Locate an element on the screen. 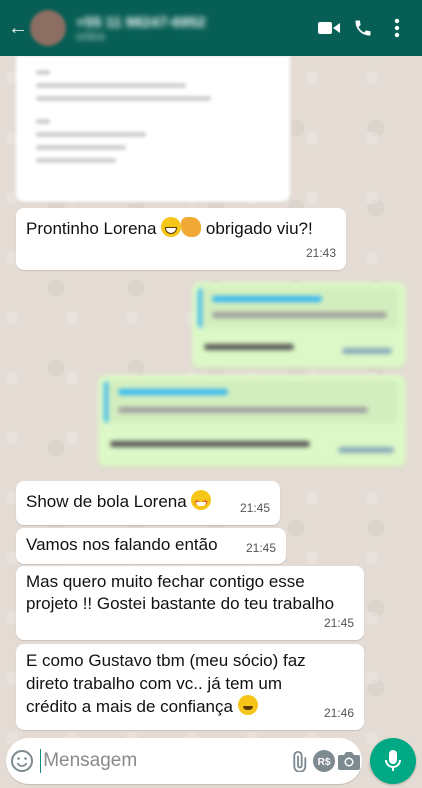 The height and width of the screenshot is (788, 422). contact-avatar is located at coordinates (48, 28).